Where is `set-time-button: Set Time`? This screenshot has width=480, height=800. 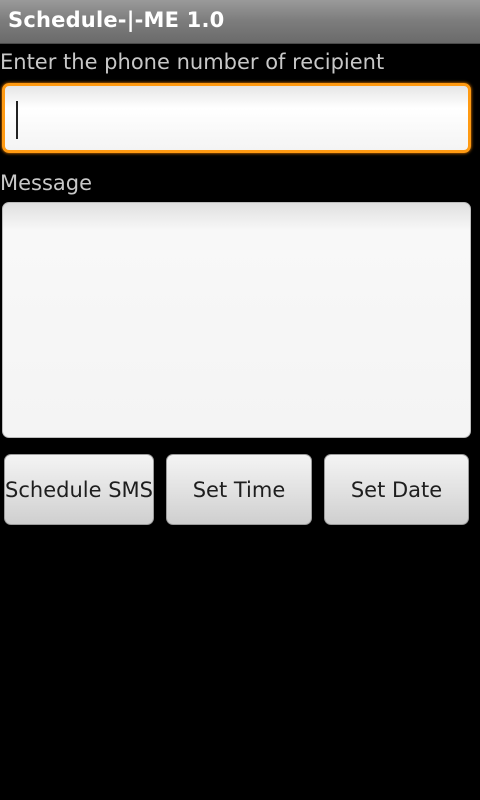 set-time-button: Set Time is located at coordinates (239, 489).